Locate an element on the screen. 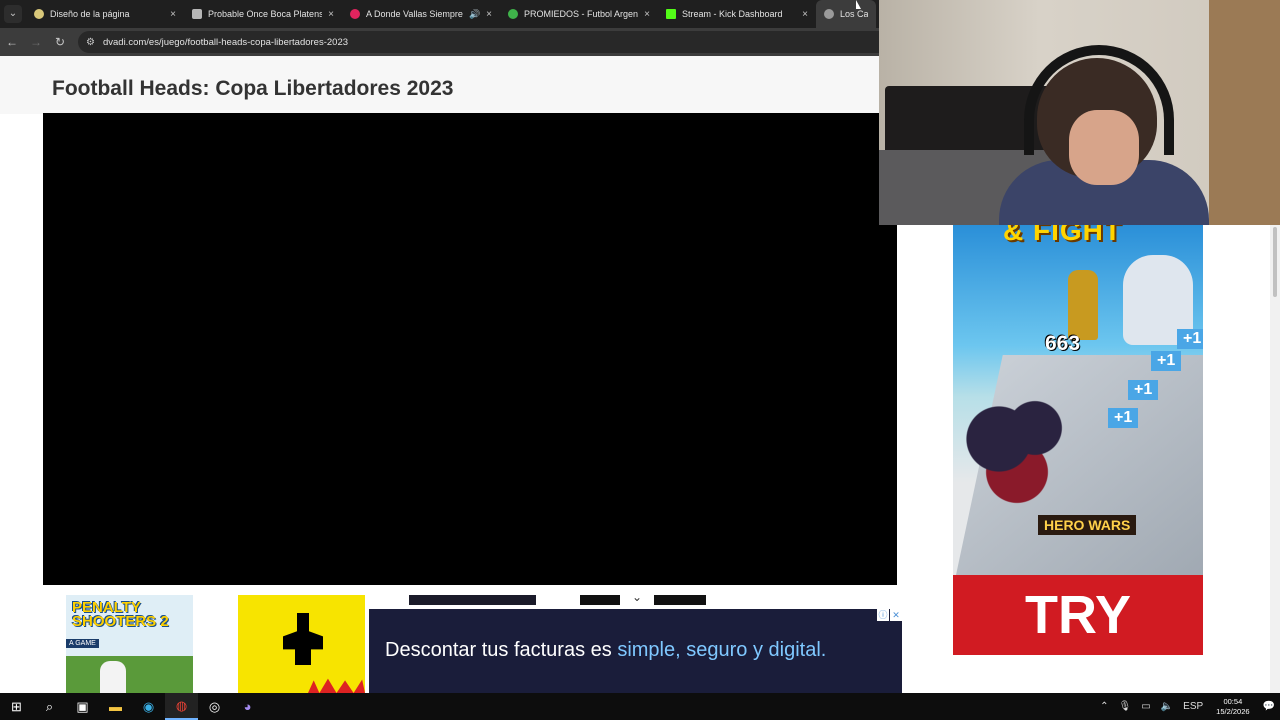 The height and width of the screenshot is (720, 1280). discord-icon: ◕ is located at coordinates (247, 706).